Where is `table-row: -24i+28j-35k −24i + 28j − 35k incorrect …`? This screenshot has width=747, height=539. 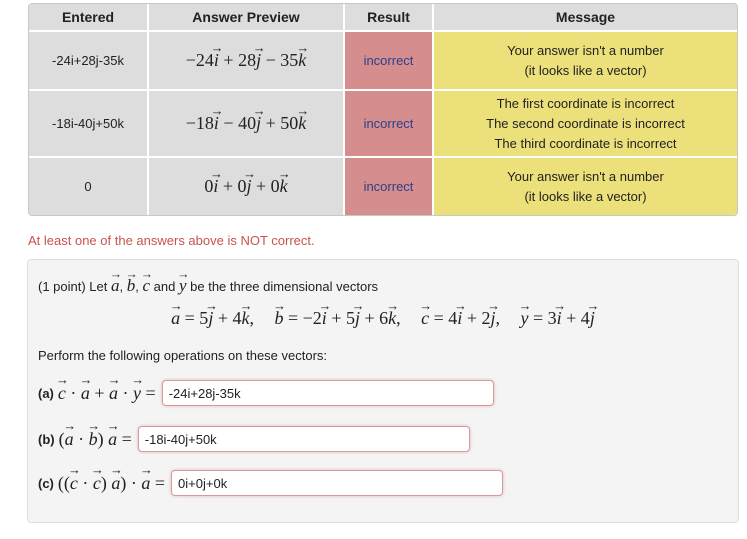 table-row: -24i+28j-35k −24i + 28j − 35k incorrect … is located at coordinates (383, 61).